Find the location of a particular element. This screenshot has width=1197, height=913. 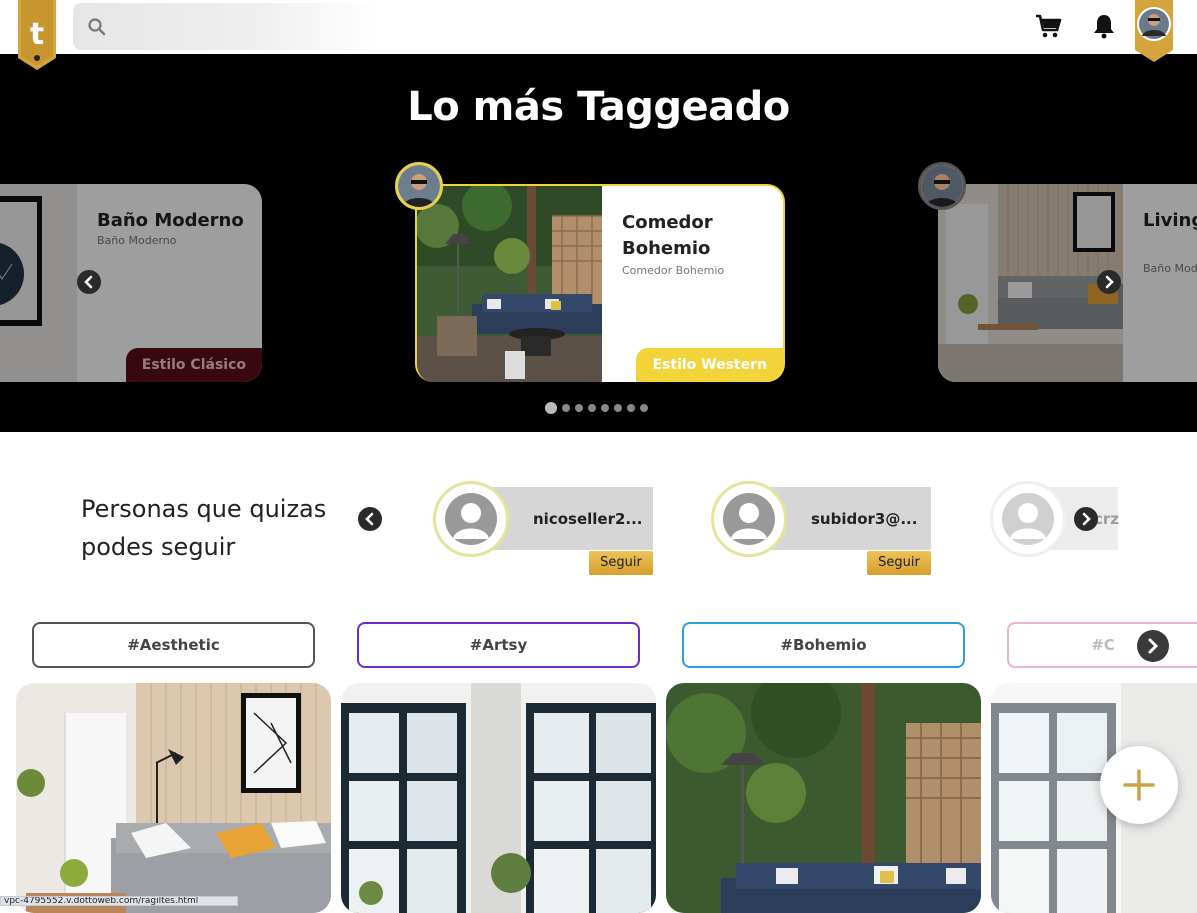

hashtag-aesthetic: #Aesthetic is located at coordinates (173, 645).